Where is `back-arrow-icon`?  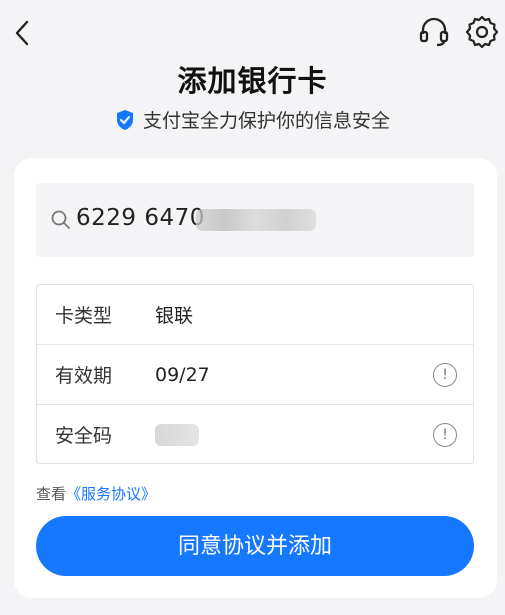
back-arrow-icon is located at coordinates (22, 33).